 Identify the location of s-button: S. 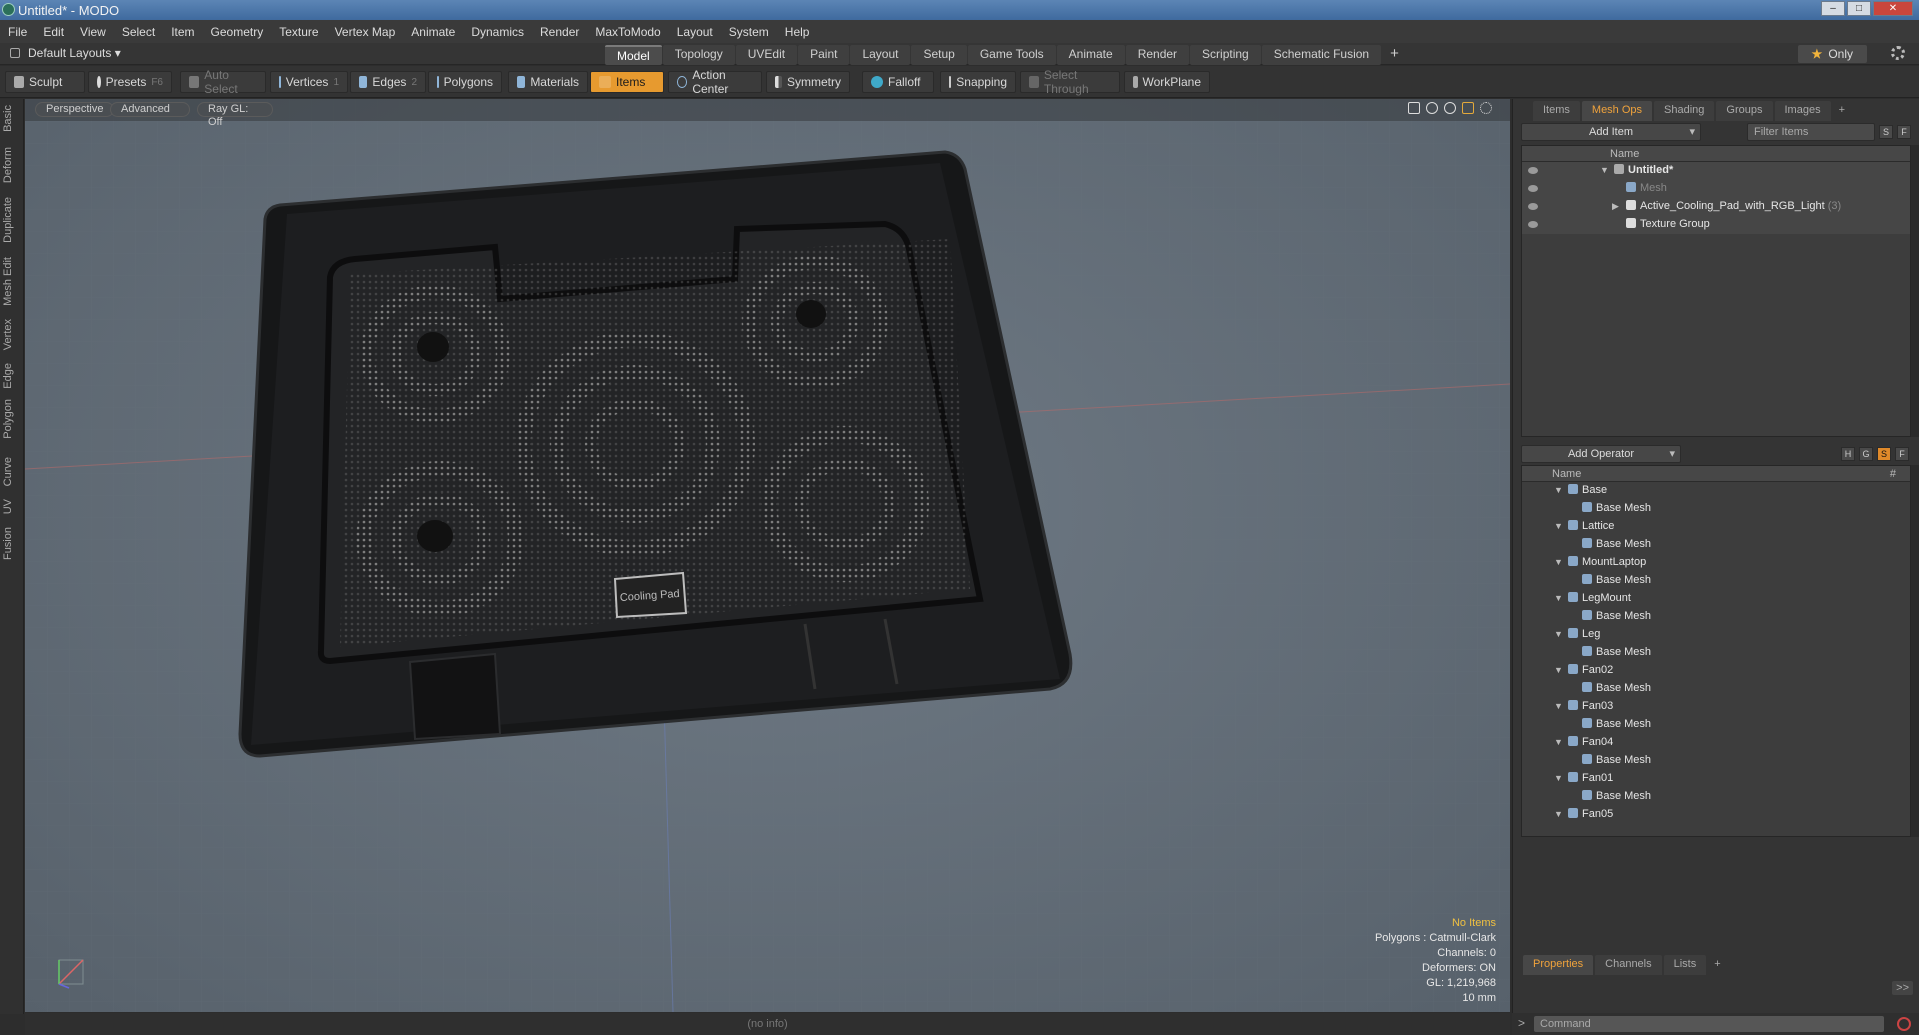
(1884, 454).